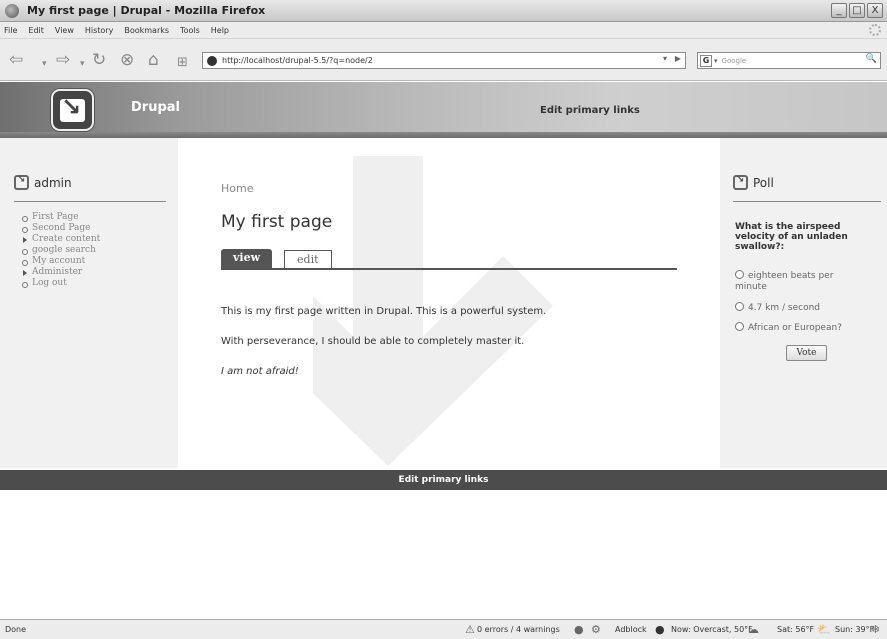  Describe the element at coordinates (806, 353) in the screenshot. I see `vote-button: Vote` at that location.